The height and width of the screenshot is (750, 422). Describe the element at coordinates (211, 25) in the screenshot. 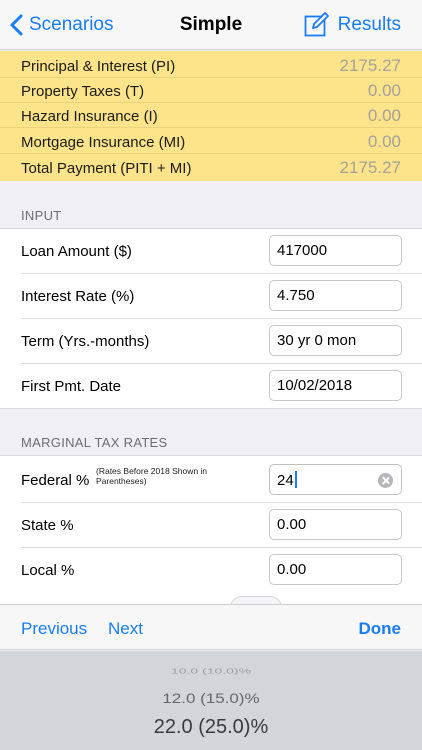

I see `navigation-bar: Scenarios Simple Results` at that location.